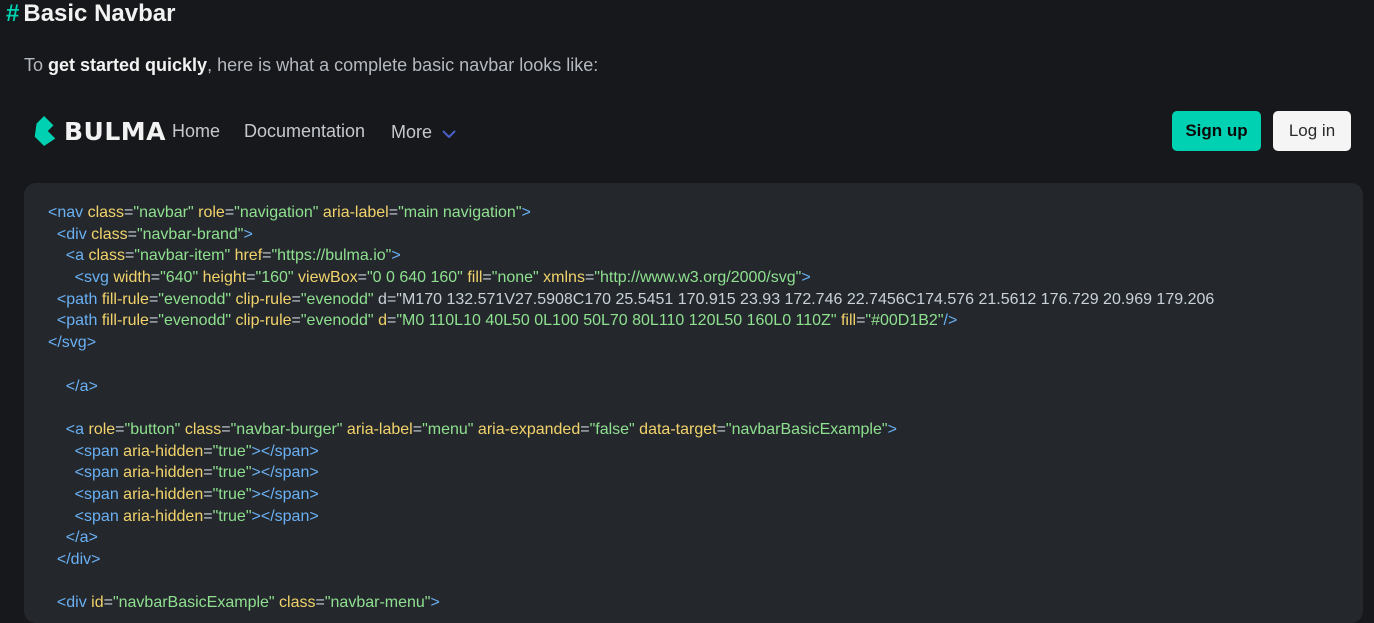 Image resolution: width=1374 pixels, height=623 pixels. Describe the element at coordinates (449, 133) in the screenshot. I see `chevron-down-icon` at that location.